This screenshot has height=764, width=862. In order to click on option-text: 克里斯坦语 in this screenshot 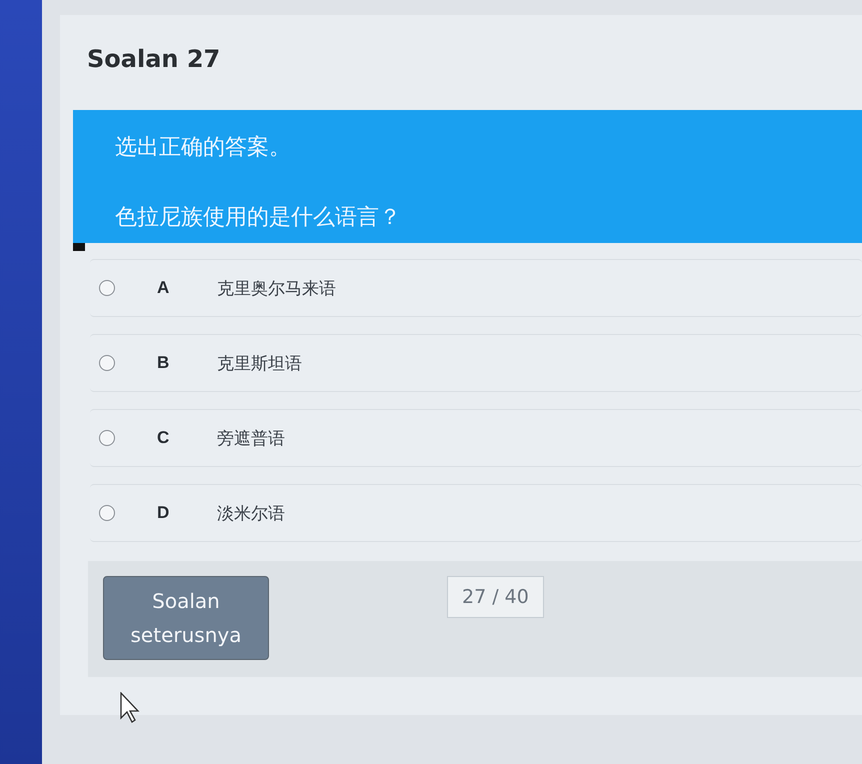, I will do `click(259, 363)`.